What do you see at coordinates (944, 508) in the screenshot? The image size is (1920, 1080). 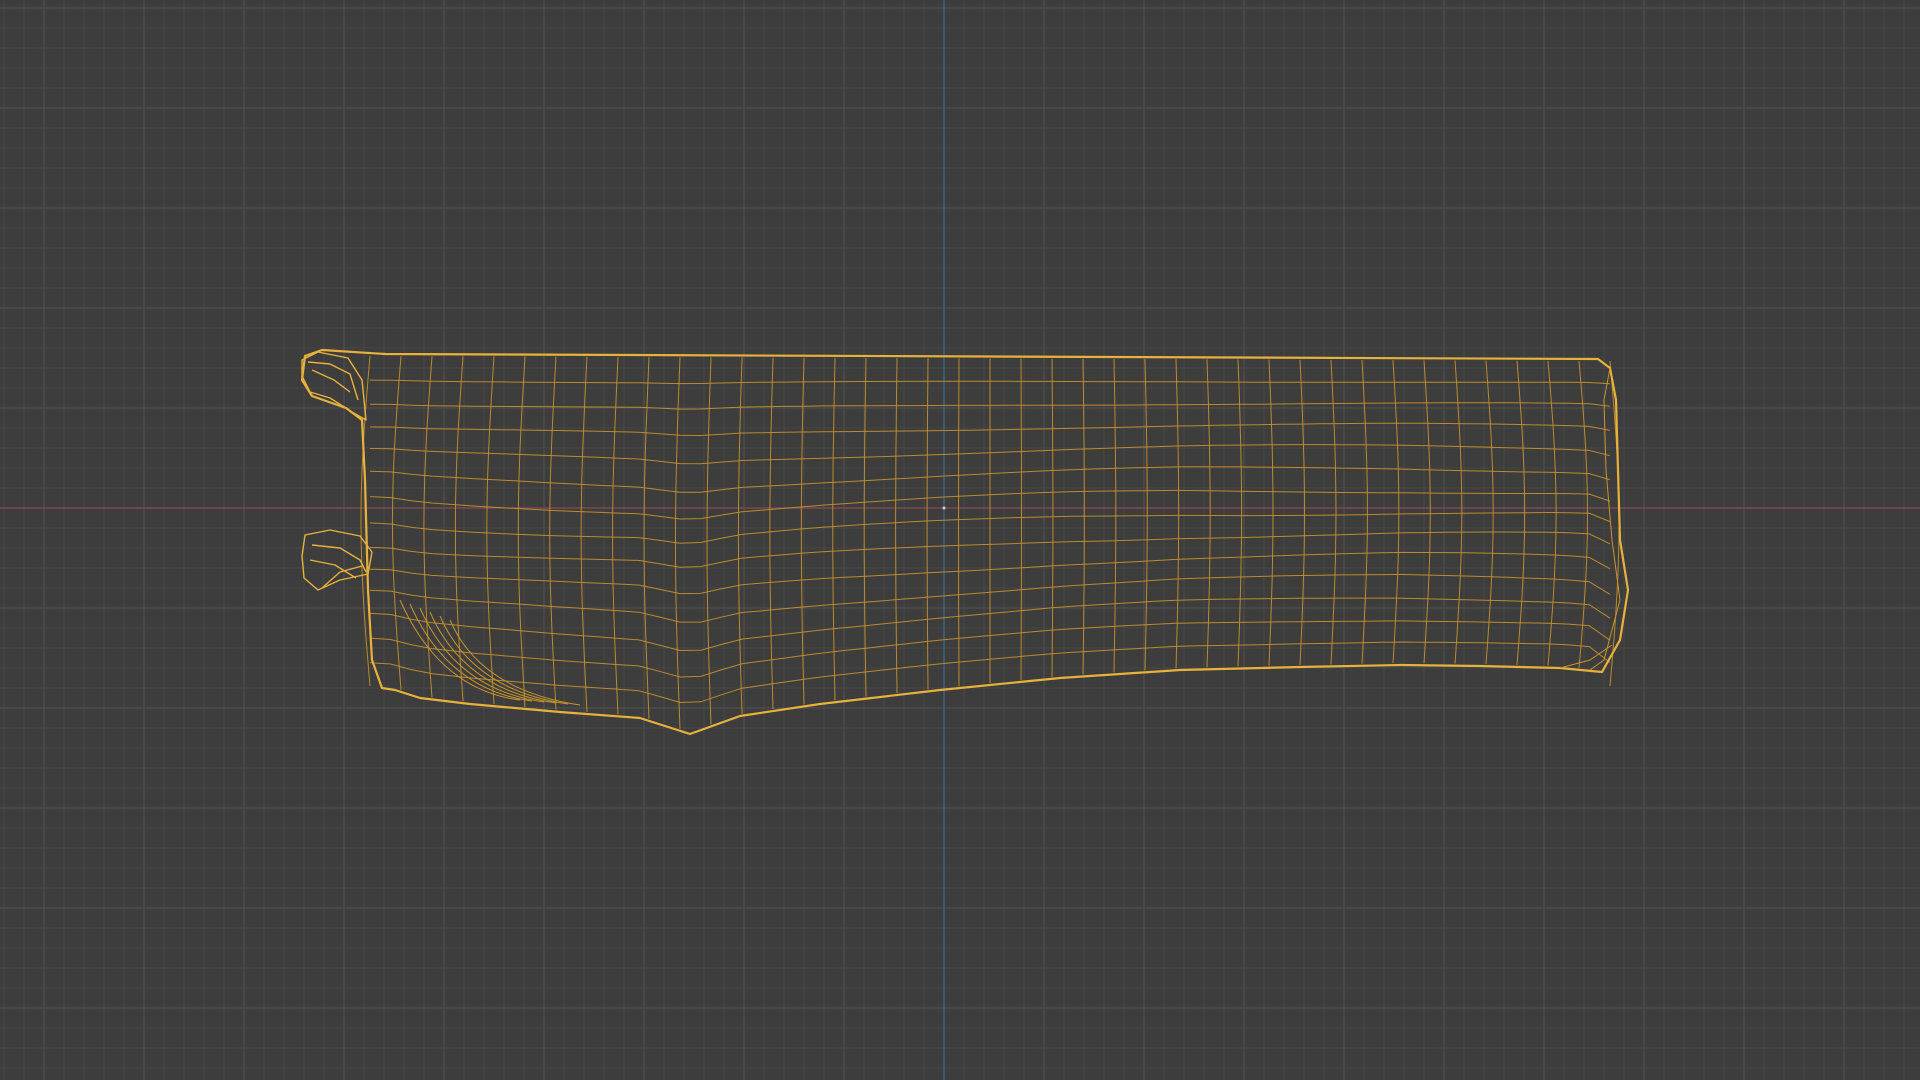 I see `object-origin-point` at bounding box center [944, 508].